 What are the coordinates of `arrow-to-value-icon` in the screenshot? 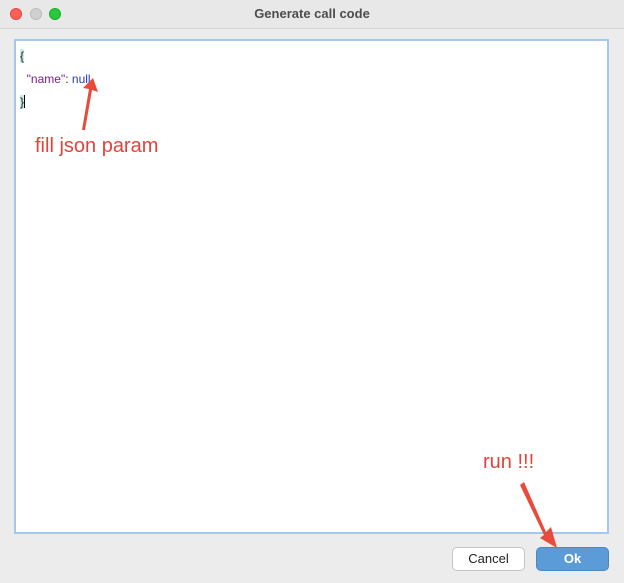 It's located at (90, 104).